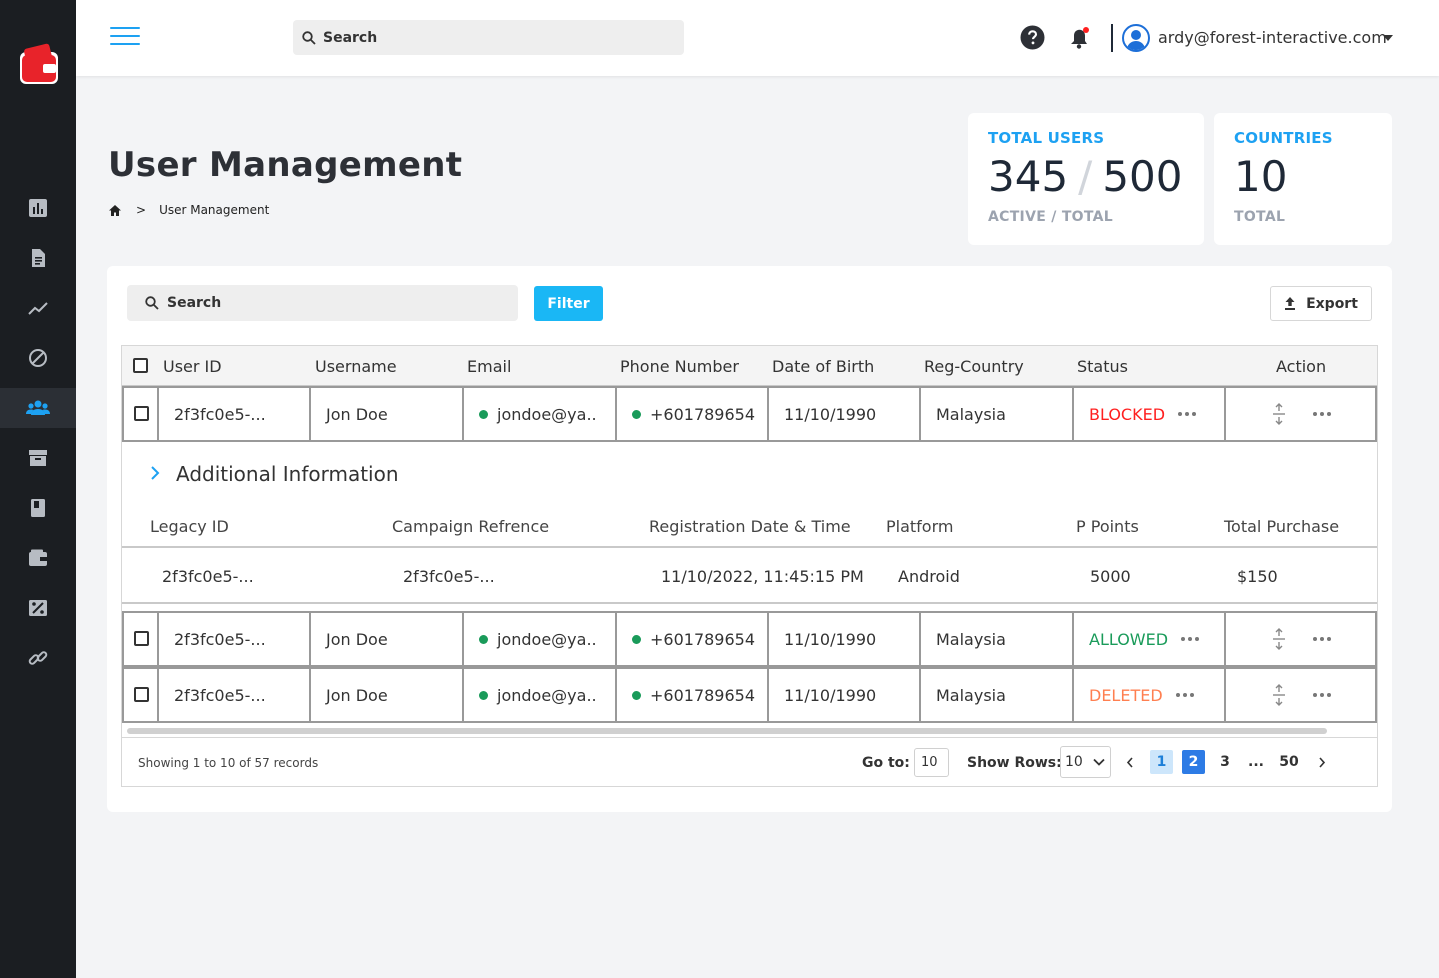 The width and height of the screenshot is (1439, 978). I want to click on avatar-icon, so click(1136, 38).